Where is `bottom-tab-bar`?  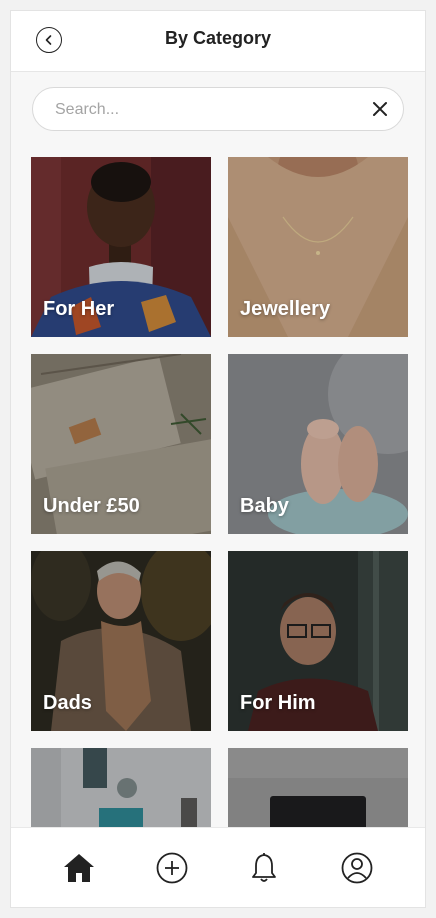
bottom-tab-bar is located at coordinates (218, 867).